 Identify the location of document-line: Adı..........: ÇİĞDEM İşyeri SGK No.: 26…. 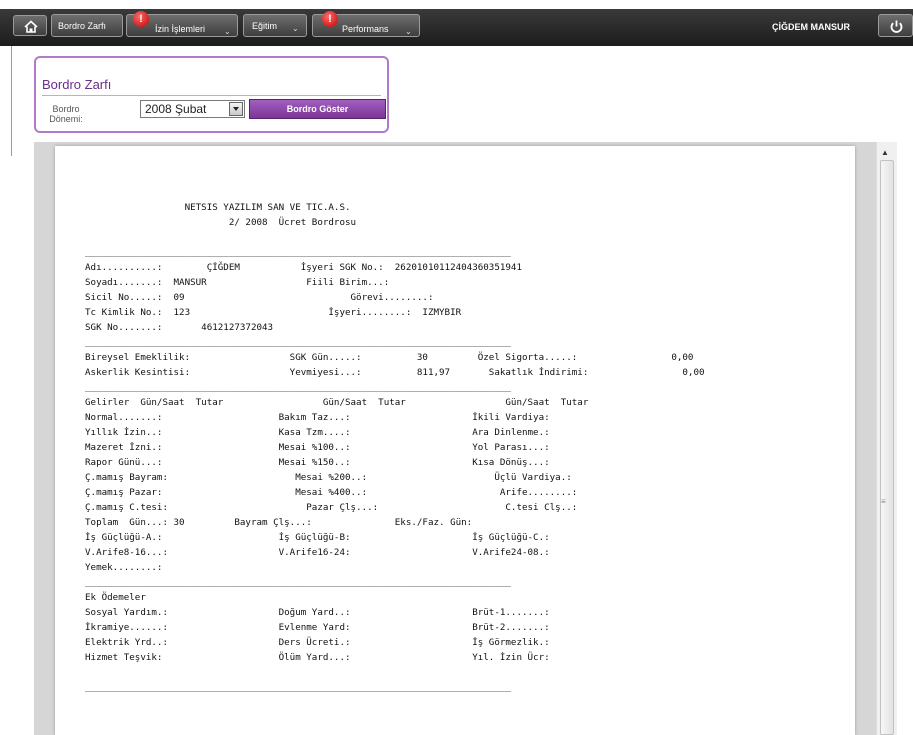
(303, 267).